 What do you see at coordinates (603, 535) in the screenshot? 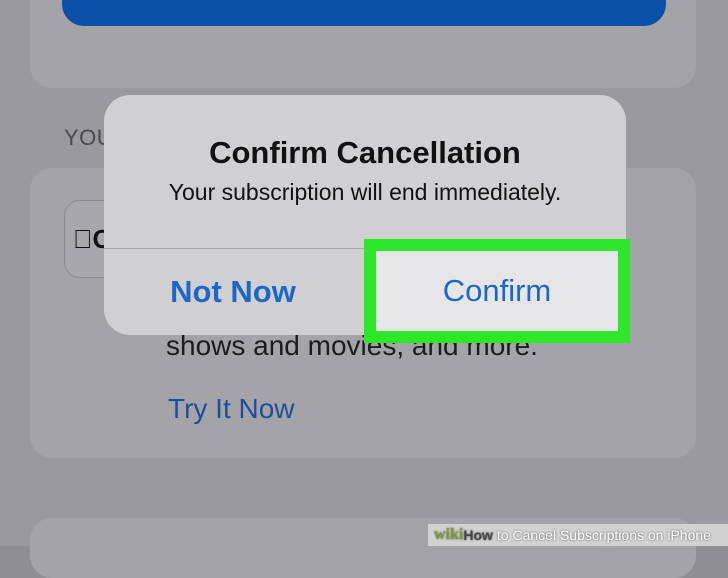
I see `watermark-caption: to Cancel Subscriptions on iPhone` at bounding box center [603, 535].